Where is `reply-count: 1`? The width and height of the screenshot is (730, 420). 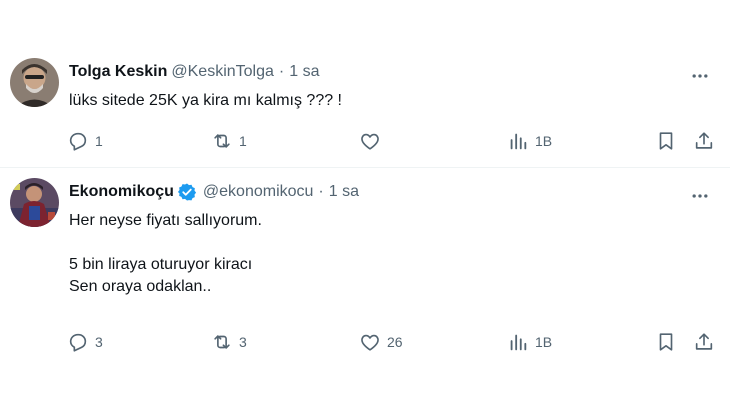
reply-count: 1 is located at coordinates (99, 141).